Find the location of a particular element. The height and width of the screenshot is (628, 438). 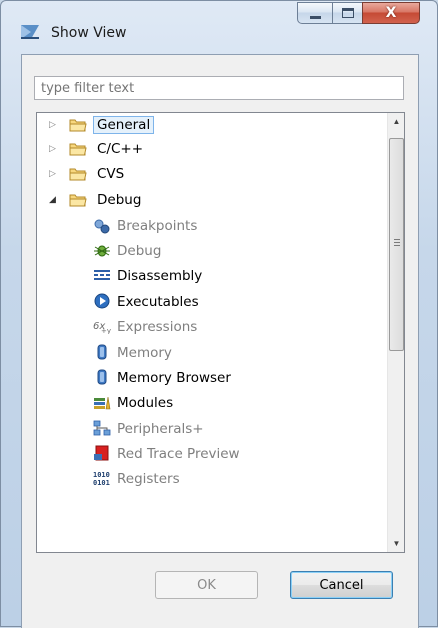

tree-vertical-scrollbar: ▲ ▼ is located at coordinates (395, 332).